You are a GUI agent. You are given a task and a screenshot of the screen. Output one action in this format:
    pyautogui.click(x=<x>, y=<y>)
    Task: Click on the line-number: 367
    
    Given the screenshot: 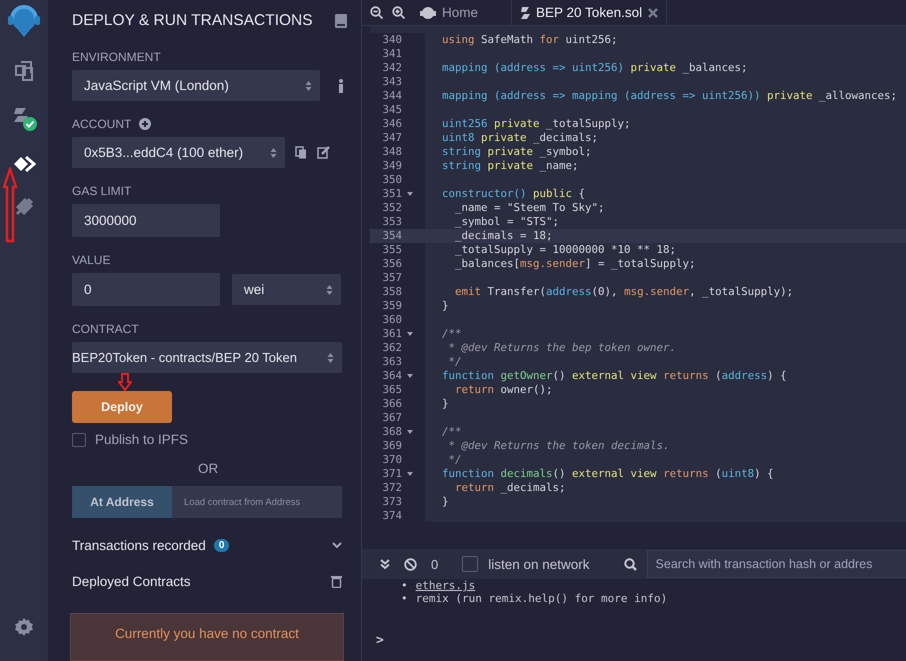 What is the action you would take?
    pyautogui.click(x=391, y=418)
    